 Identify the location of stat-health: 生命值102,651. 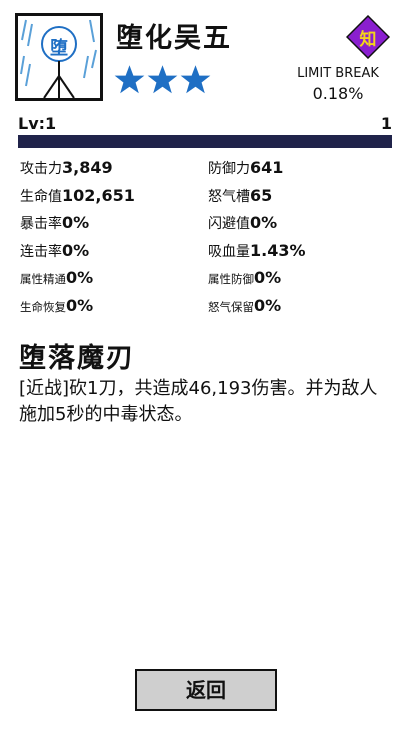
(77, 196).